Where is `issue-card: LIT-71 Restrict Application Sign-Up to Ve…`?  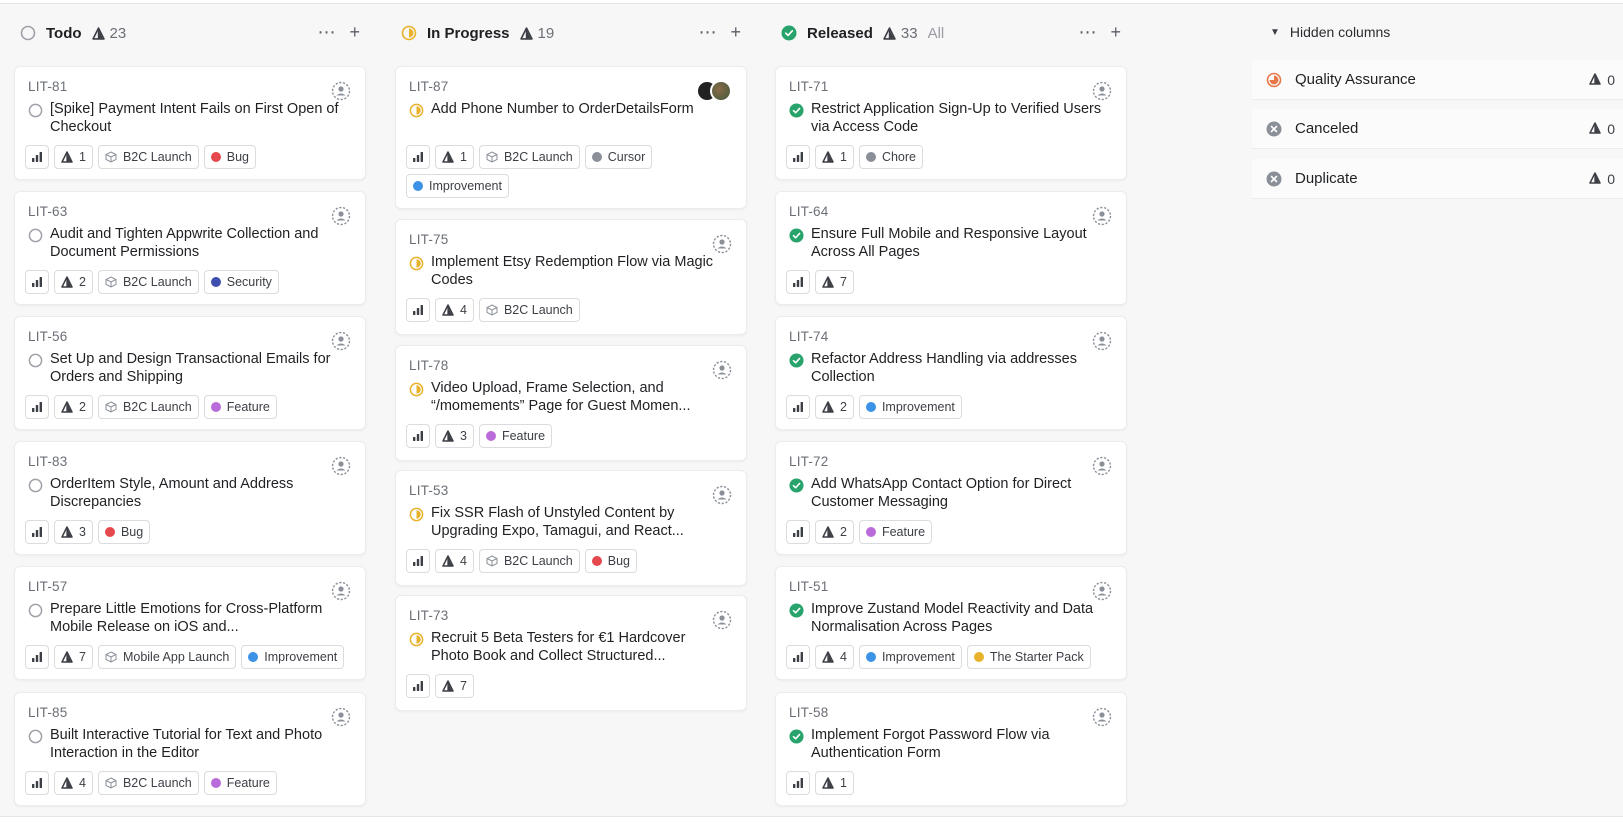
issue-card: LIT-71 Restrict Application Sign-Up to Ve… is located at coordinates (951, 123).